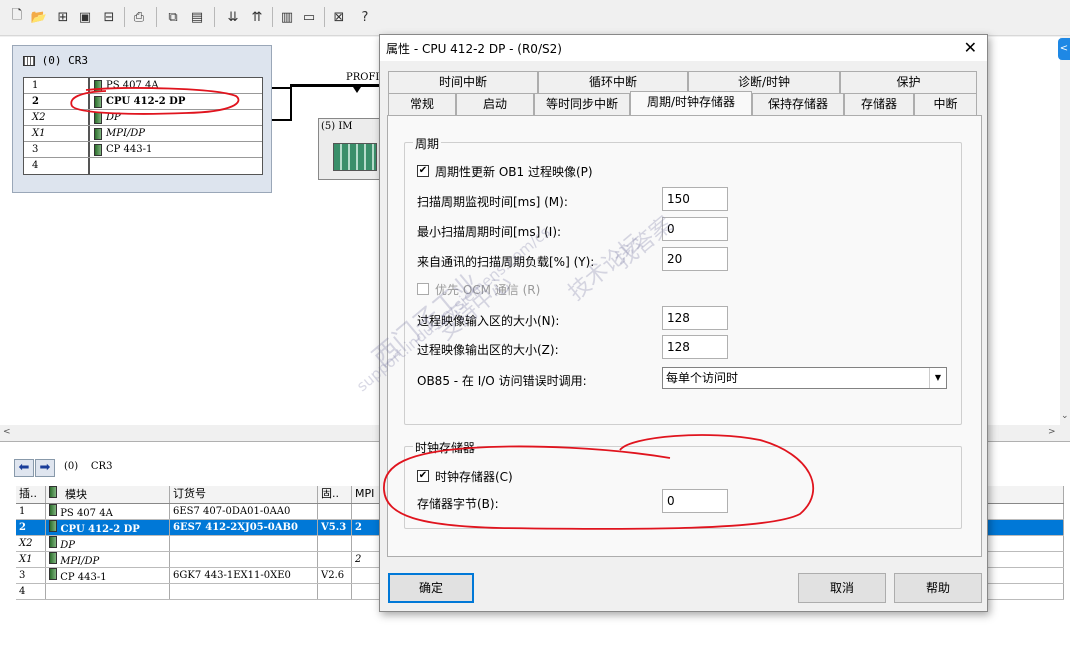 The image size is (1070, 671). Describe the element at coordinates (427, 143) in the screenshot. I see `cycle-group-title: 周期` at that location.